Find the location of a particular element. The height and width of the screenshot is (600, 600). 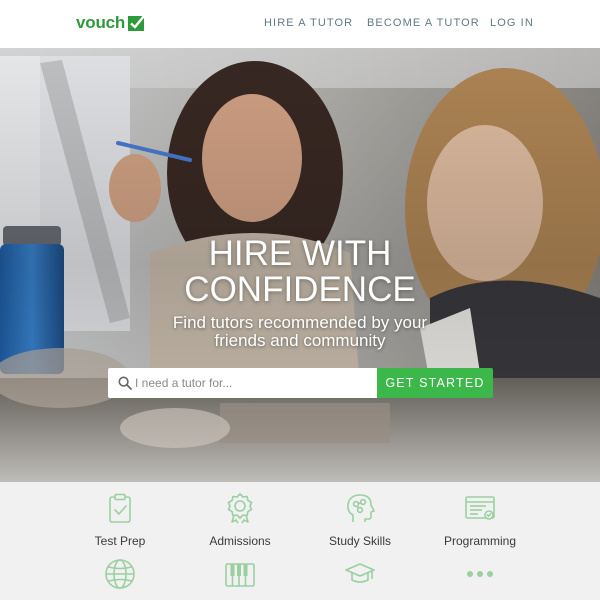

category-label: Admissions is located at coordinates (240, 541).